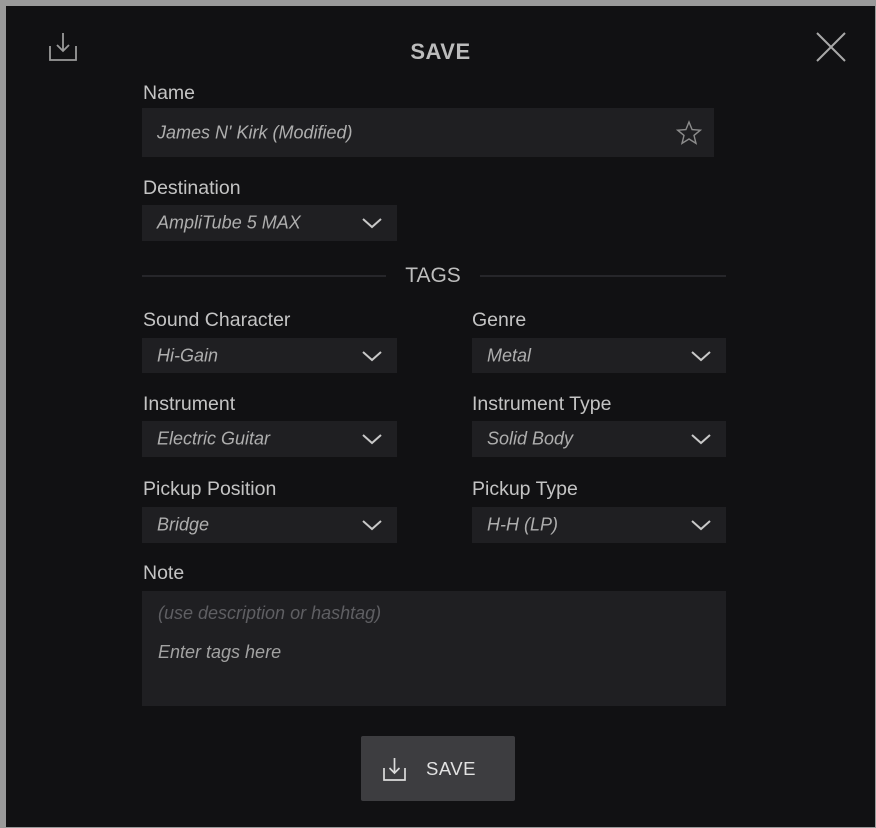  What do you see at coordinates (689, 132) in the screenshot?
I see `star-icon` at bounding box center [689, 132].